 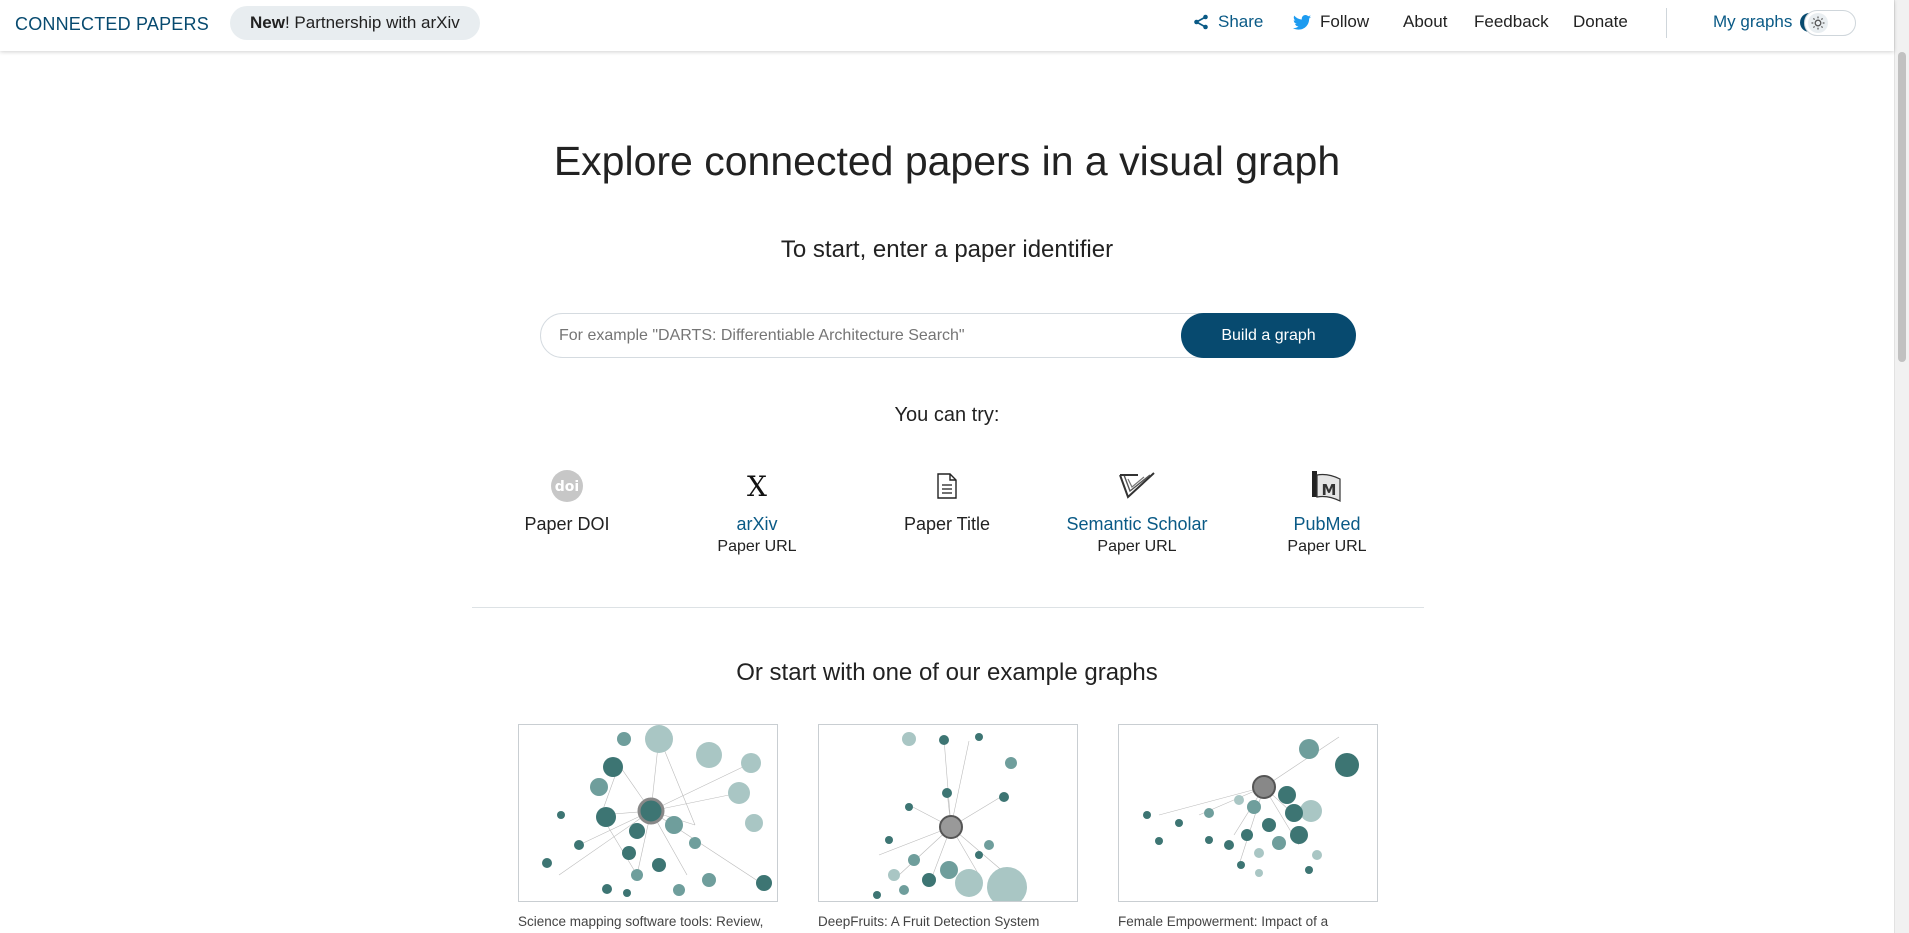 I want to click on twitter-icon, so click(x=1302, y=22).